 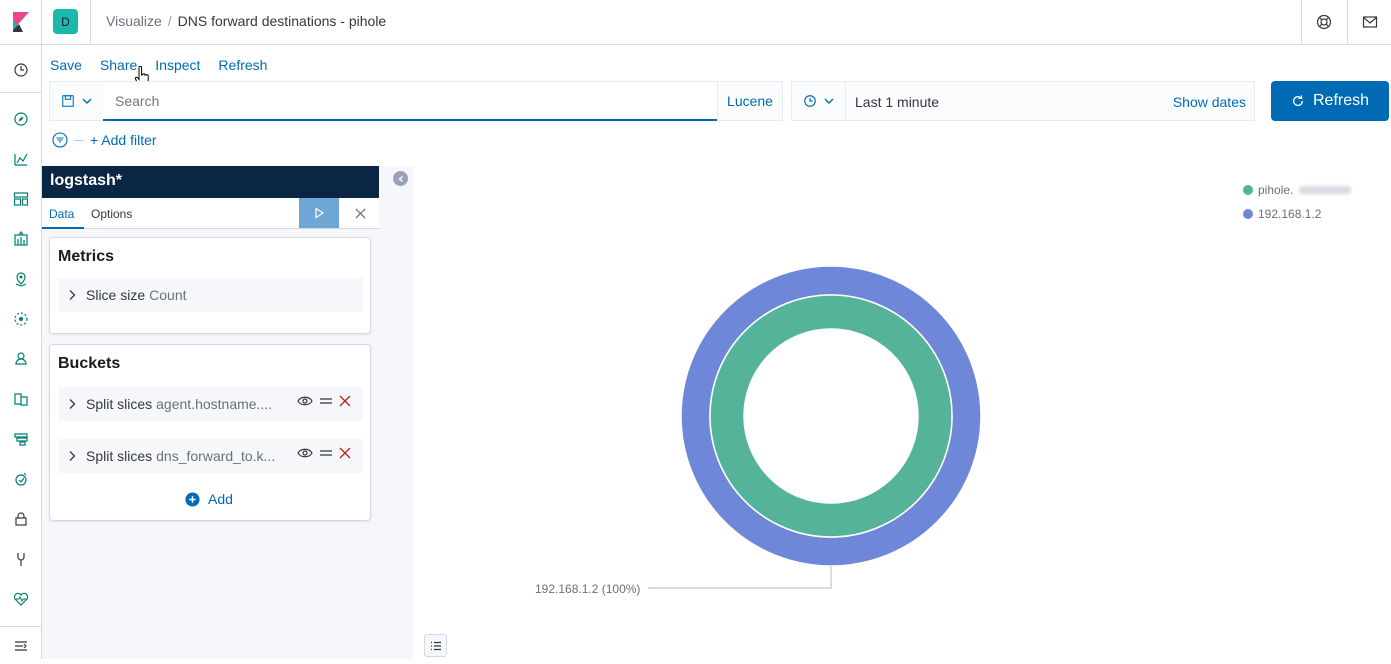 What do you see at coordinates (1290, 214) in the screenshot?
I see `legend-label: 192.168.1.2` at bounding box center [1290, 214].